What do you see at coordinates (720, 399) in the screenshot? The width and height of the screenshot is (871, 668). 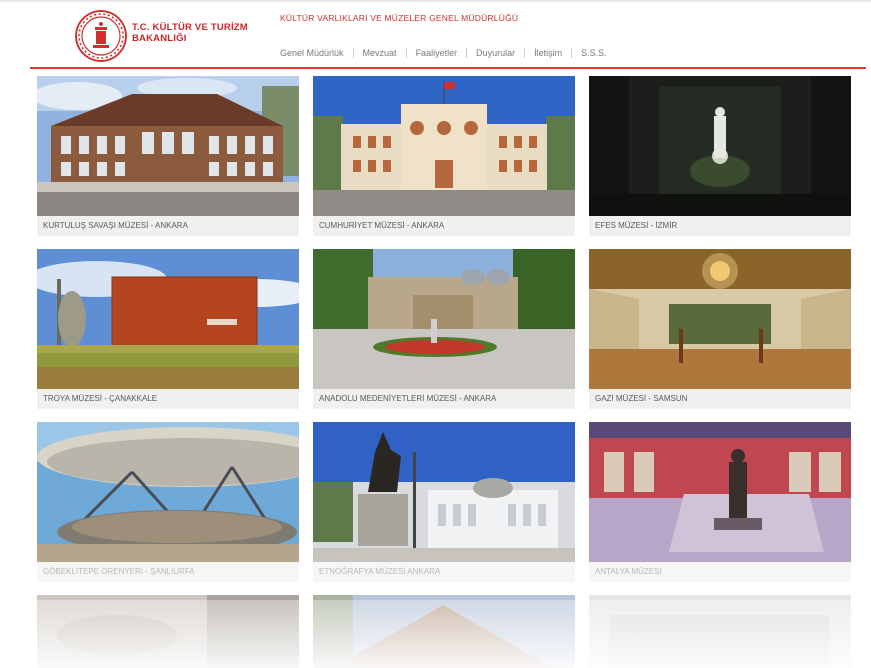 I see `museum-title: GAZİ MÜZESİ - SAMSUN` at bounding box center [720, 399].